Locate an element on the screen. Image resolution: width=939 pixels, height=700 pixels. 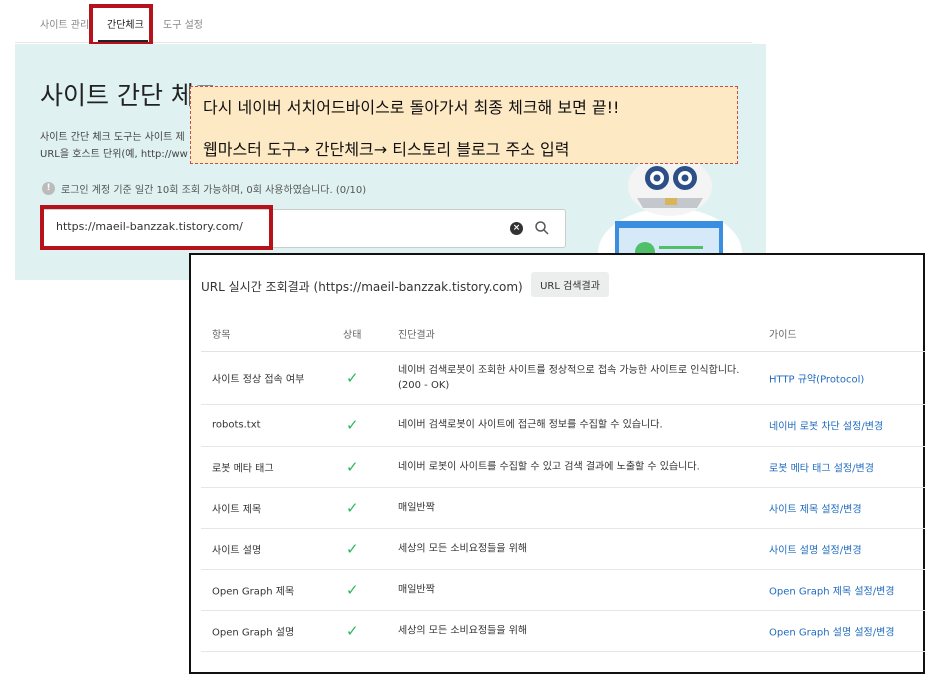
table-row: 사이트 설명 ✓ 세상의 모든 소비요정들을 위해 사이트 설명 설정/변경 is located at coordinates (563, 549).